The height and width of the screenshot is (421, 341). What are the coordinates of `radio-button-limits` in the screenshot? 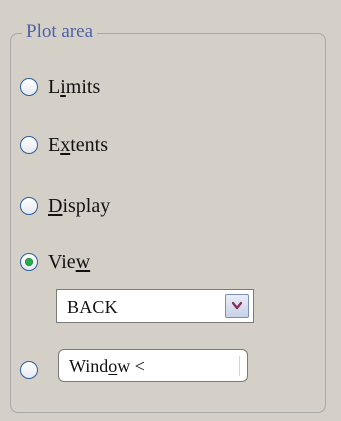 It's located at (29, 87).